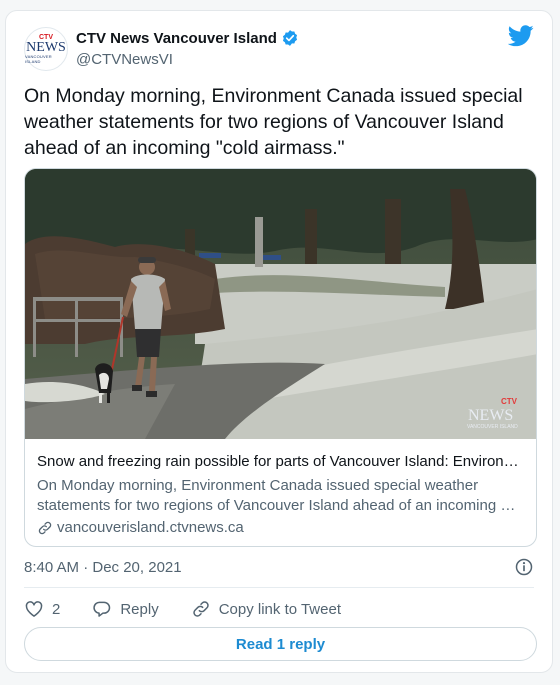 The height and width of the screenshot is (685, 560). Describe the element at coordinates (492, 427) in the screenshot. I see `watermark-region: VANCOUVER ISLAND` at that location.